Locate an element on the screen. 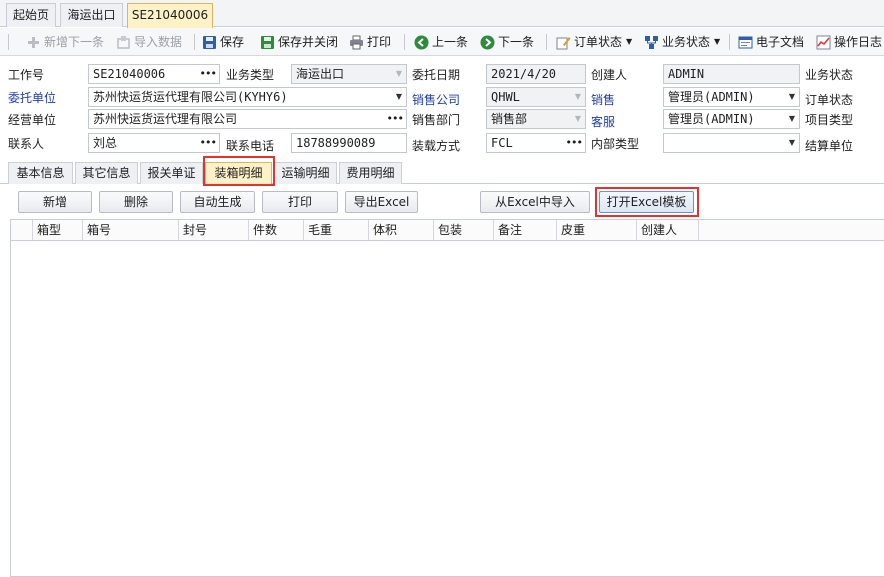  customer-service-field: 管理员(ADMIN) ▼ is located at coordinates (731, 119).